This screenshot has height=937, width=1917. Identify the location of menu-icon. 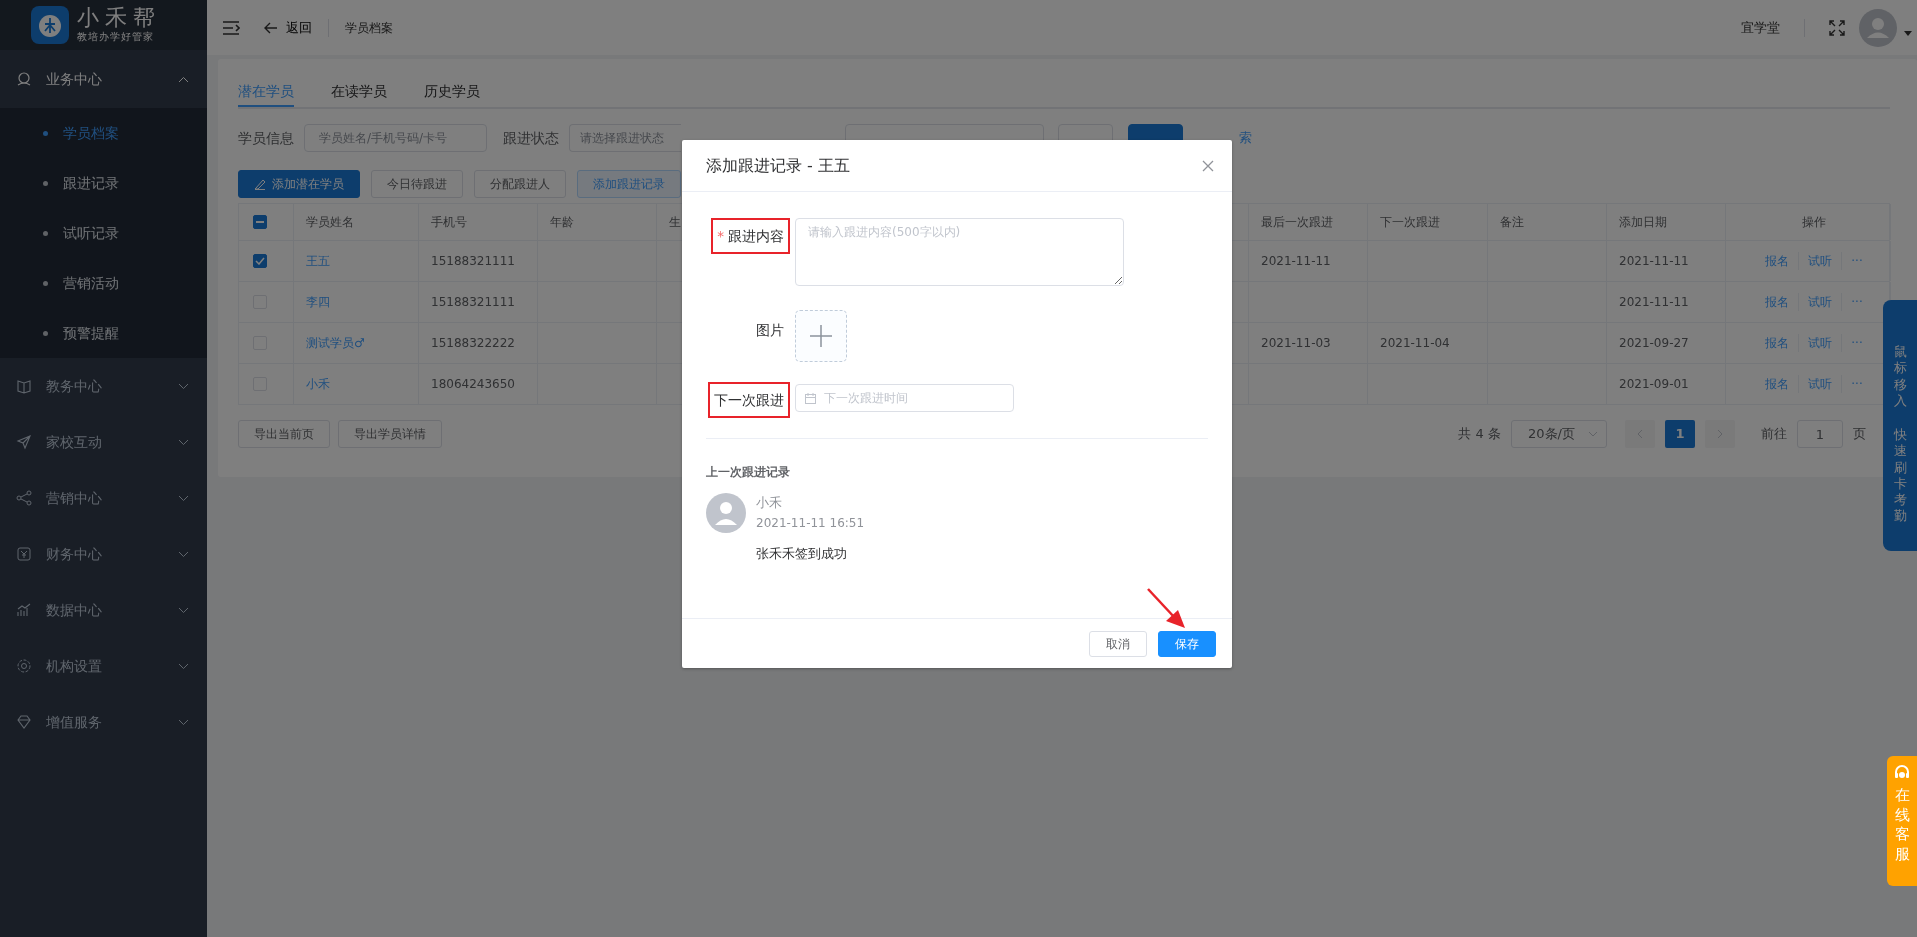
(231, 27).